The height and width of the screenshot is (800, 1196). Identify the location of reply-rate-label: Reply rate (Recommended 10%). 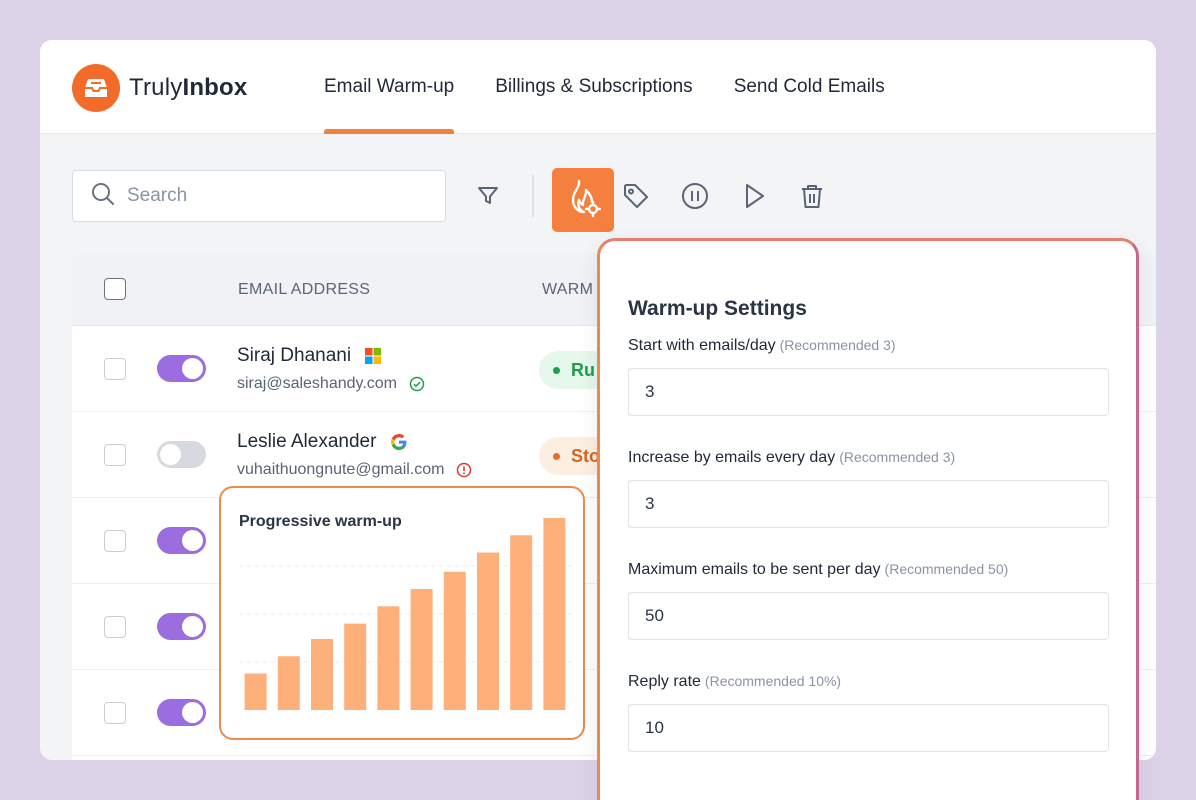
(735, 681).